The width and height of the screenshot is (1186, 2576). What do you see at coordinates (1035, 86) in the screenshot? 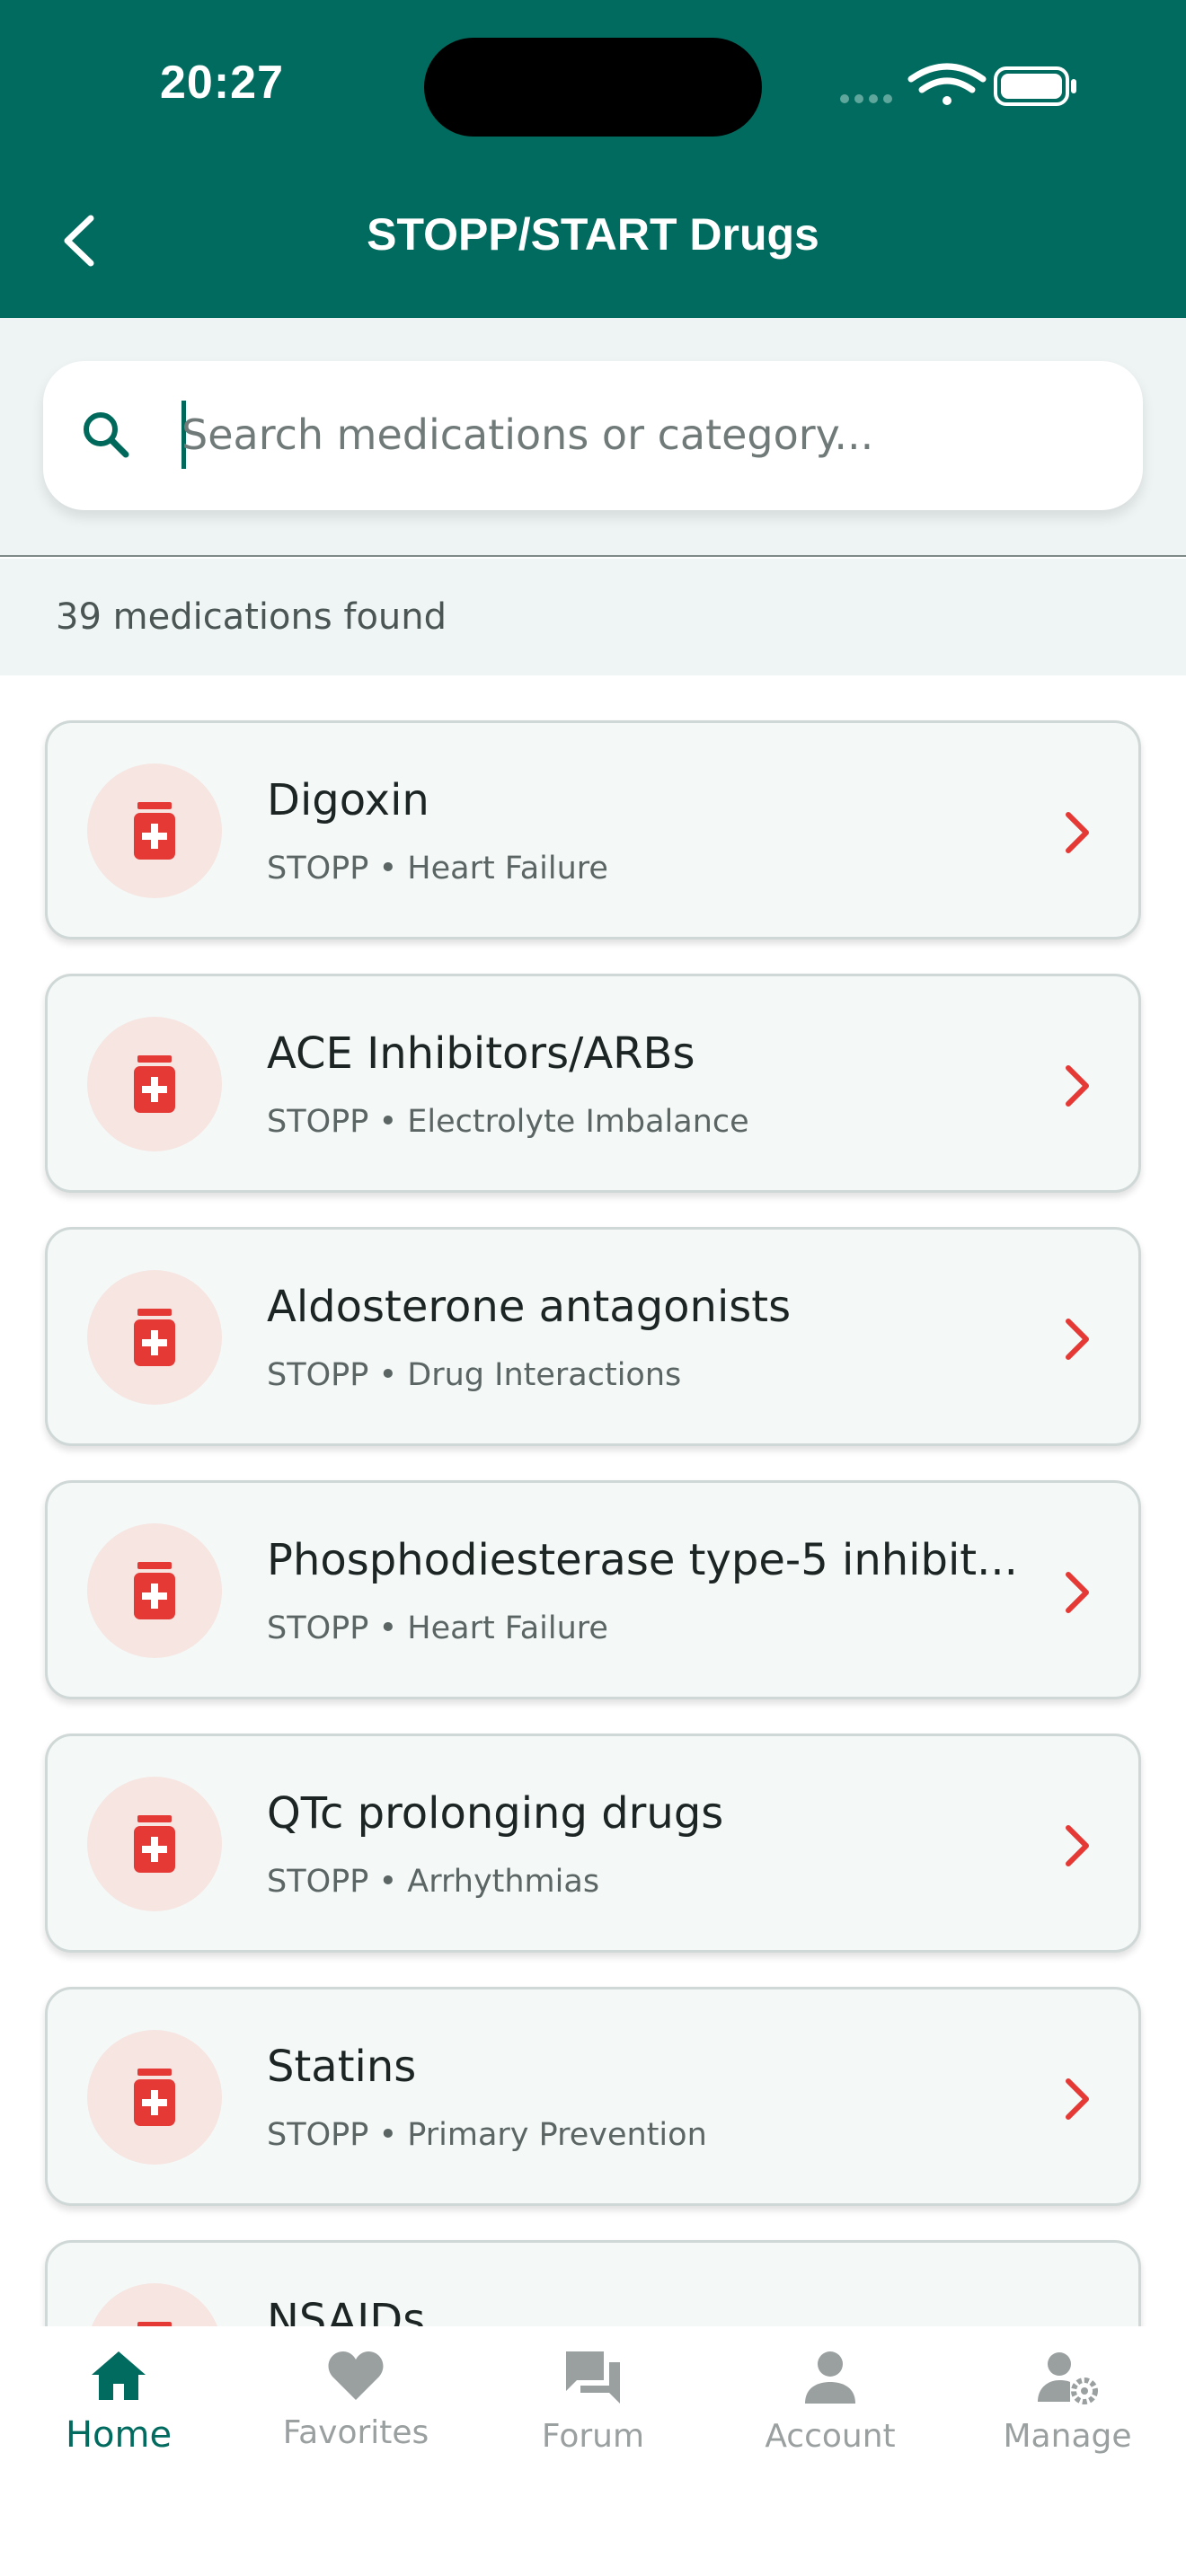
I see `battery-icon` at bounding box center [1035, 86].